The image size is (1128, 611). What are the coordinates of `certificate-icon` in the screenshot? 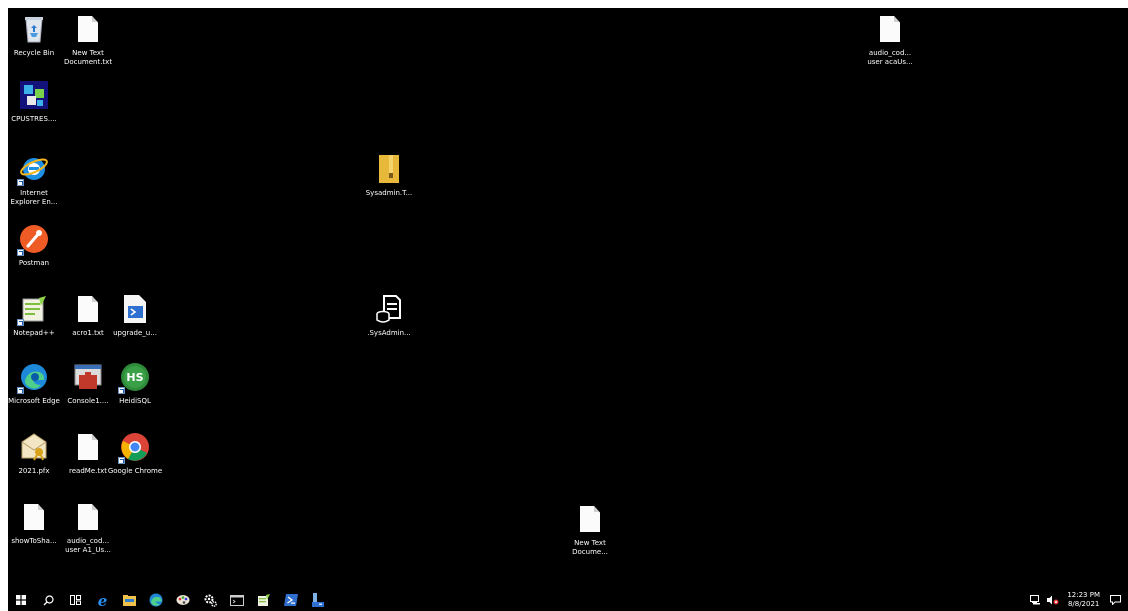 It's located at (34, 447).